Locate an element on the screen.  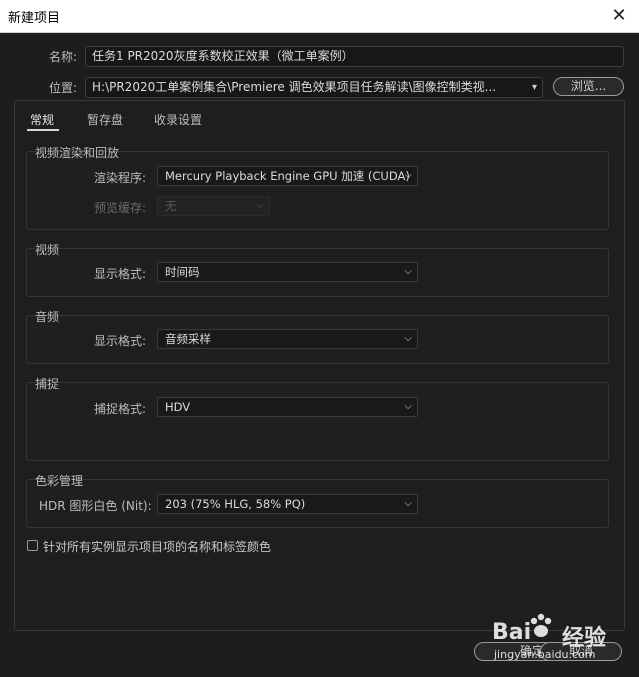
audio-display-format-label: 显示格式: is located at coordinates (120, 341).